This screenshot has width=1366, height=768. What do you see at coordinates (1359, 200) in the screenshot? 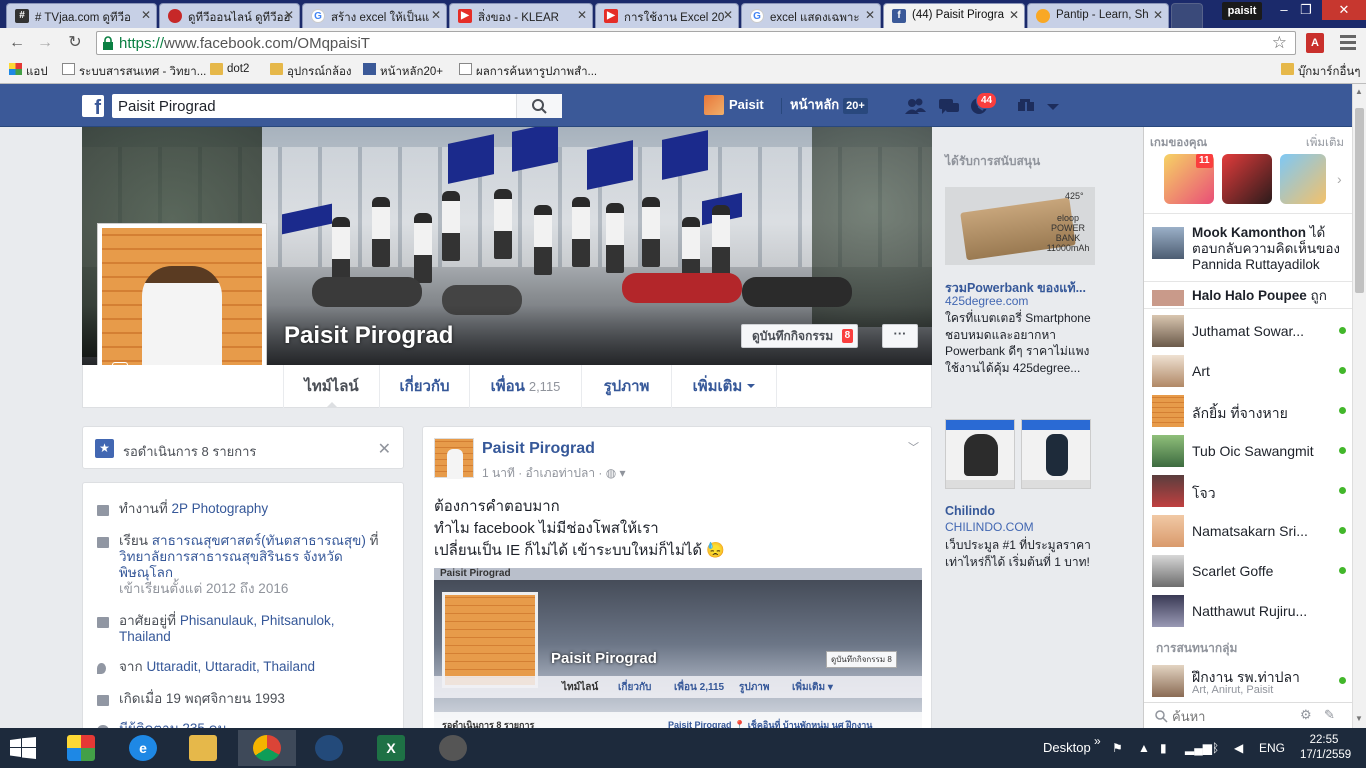
I see `scrollbar-thumb` at bounding box center [1359, 200].